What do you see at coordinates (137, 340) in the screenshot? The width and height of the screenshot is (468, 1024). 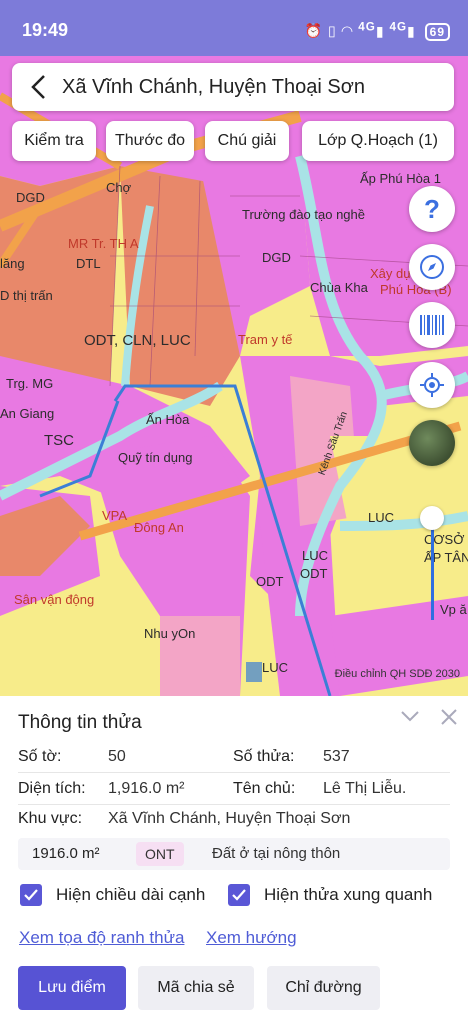 I see `map-label-odt-cln: ODT, CLN, LUC` at bounding box center [137, 340].